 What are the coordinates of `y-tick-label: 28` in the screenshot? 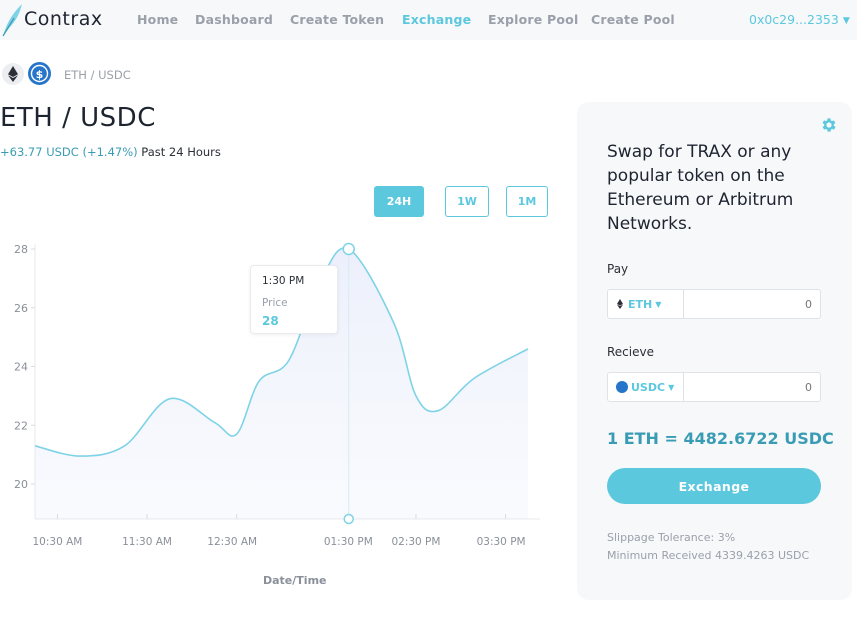 It's located at (21, 249).